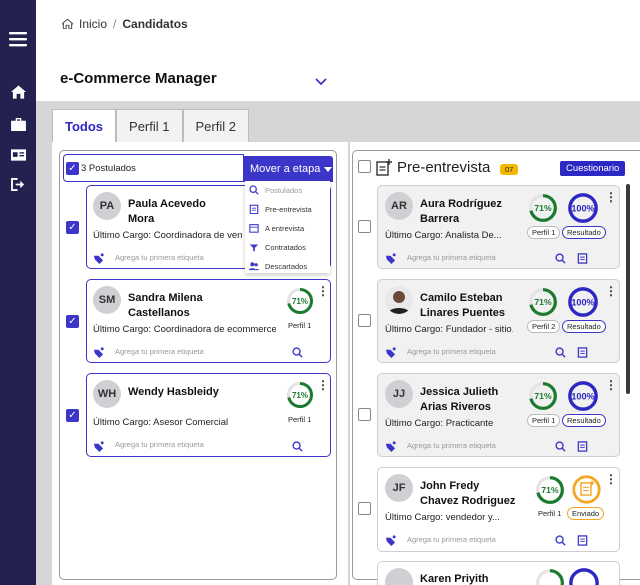 Image resolution: width=640 pixels, height=585 pixels. What do you see at coordinates (254, 266) in the screenshot?
I see `users-remove-icon` at bounding box center [254, 266].